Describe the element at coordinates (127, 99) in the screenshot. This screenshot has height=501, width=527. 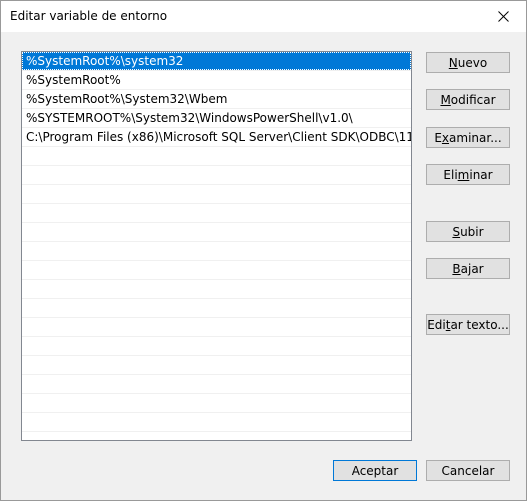
I see `list-item-text: %SystemRoot%\System32\Wbem` at that location.